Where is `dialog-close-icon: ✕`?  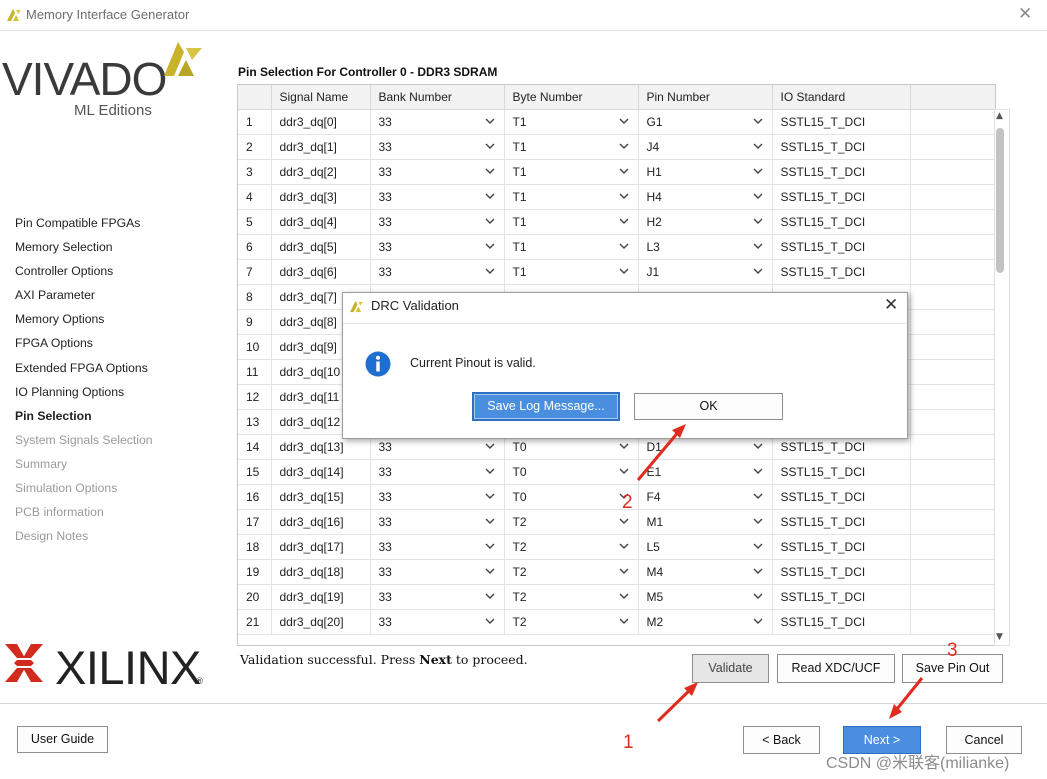 dialog-close-icon: ✕ is located at coordinates (891, 305).